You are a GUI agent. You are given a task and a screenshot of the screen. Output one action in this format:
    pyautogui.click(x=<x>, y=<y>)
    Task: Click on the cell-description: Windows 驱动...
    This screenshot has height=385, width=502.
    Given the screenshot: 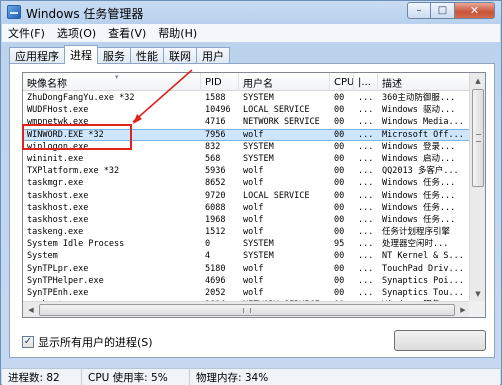 What is the action you would take?
    pyautogui.click(x=419, y=110)
    